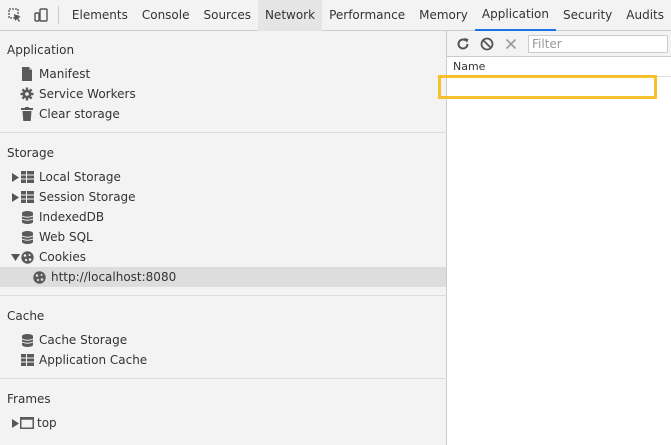 Image resolution: width=671 pixels, height=445 pixels. I want to click on column-header-name: Name, so click(559, 67).